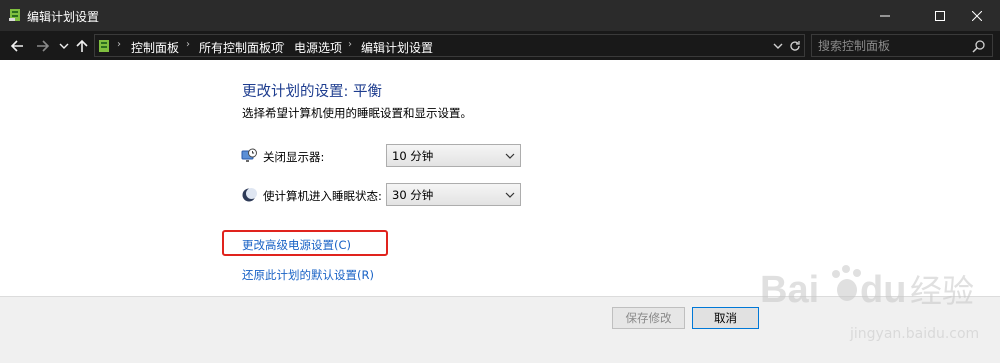  I want to click on close-icon, so click(977, 15).